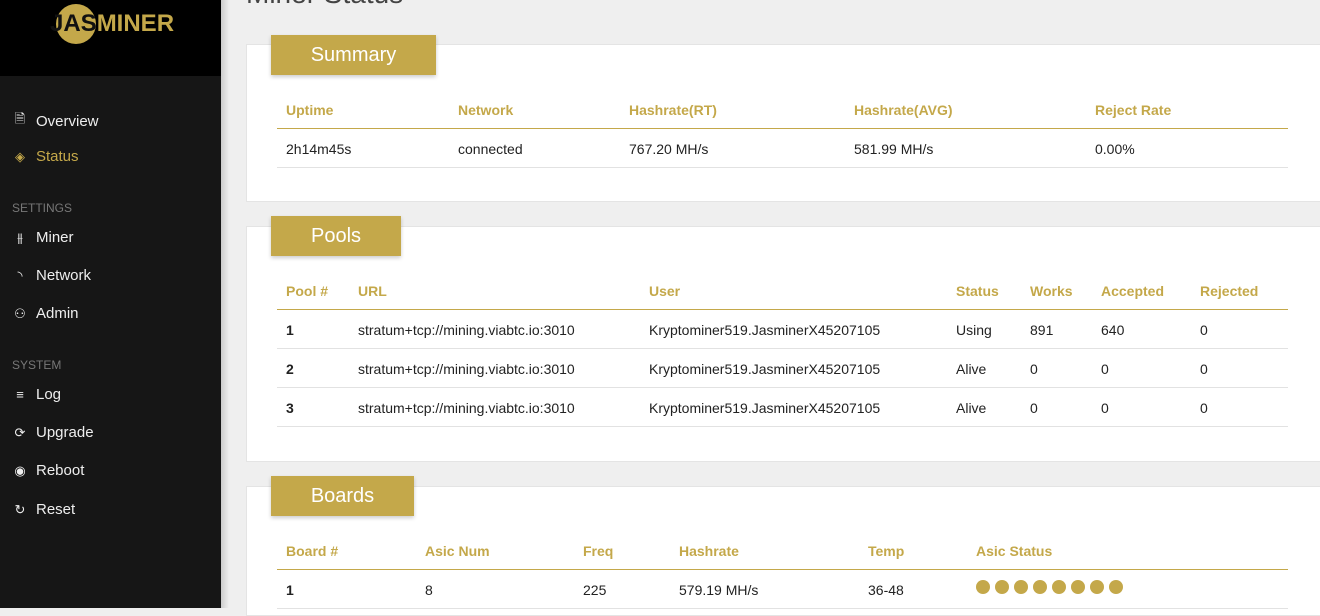  What do you see at coordinates (669, 149) in the screenshot?
I see `hashrate-rt-value: 767.20 MH/s` at bounding box center [669, 149].